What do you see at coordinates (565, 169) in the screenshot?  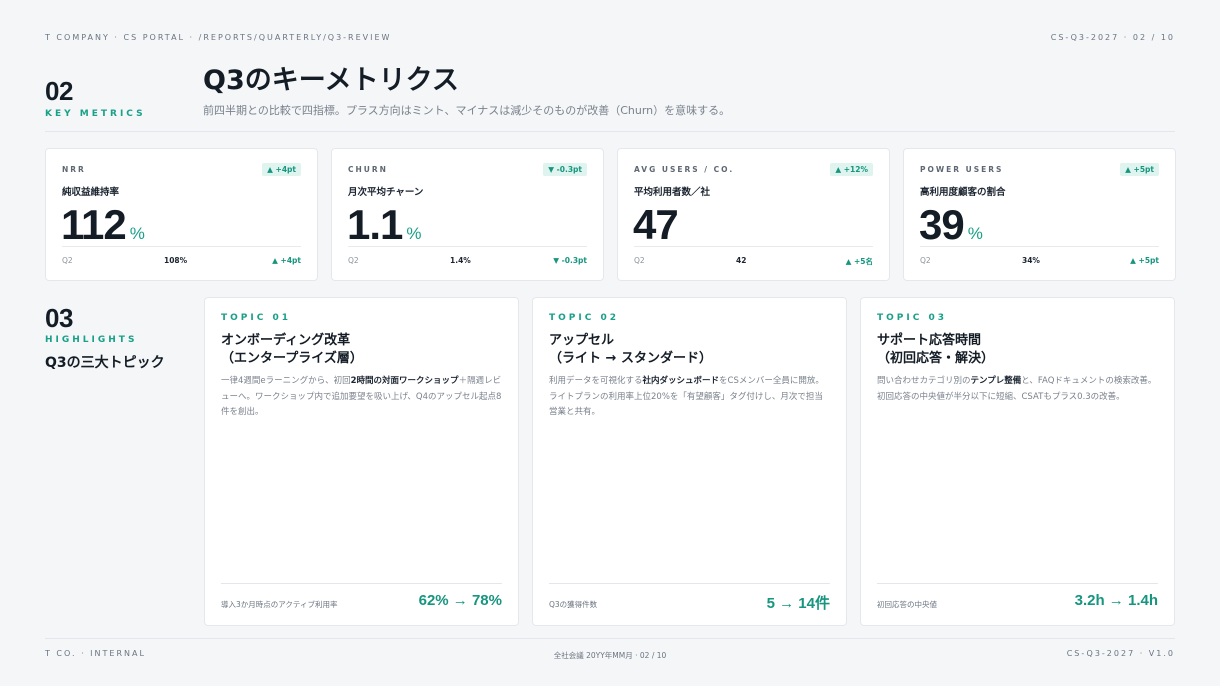 I see `metric-badge: ▼ -0.3pt` at bounding box center [565, 169].